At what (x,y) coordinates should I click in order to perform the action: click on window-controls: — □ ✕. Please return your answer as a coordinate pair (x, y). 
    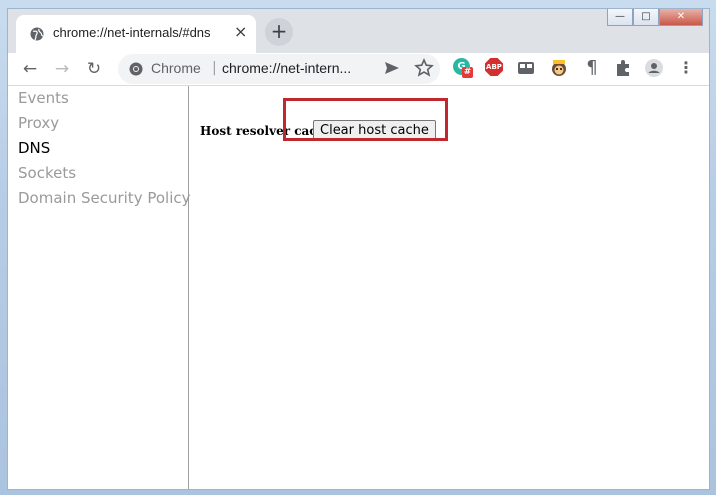
    Looking at the image, I should click on (655, 18).